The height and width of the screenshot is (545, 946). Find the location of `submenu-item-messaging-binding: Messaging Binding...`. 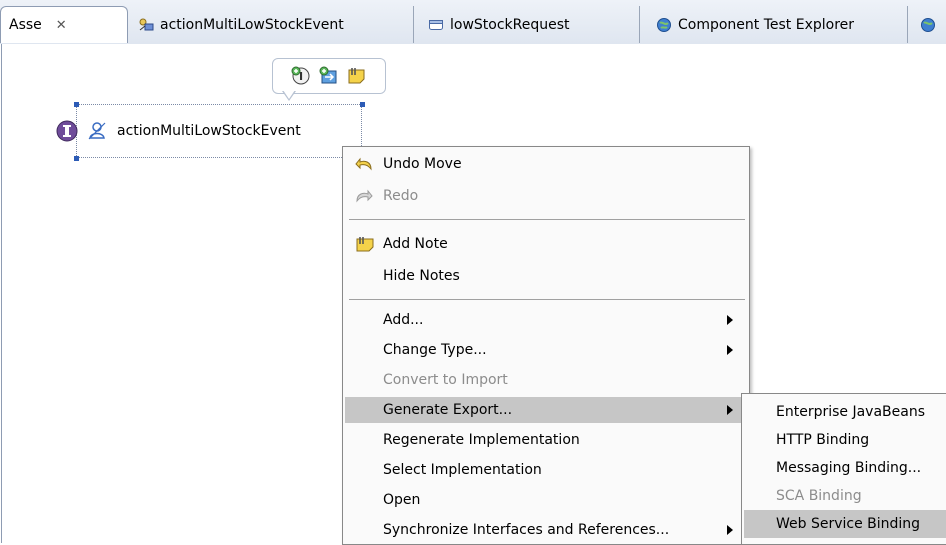

submenu-item-messaging-binding: Messaging Binding... is located at coordinates (845, 468).